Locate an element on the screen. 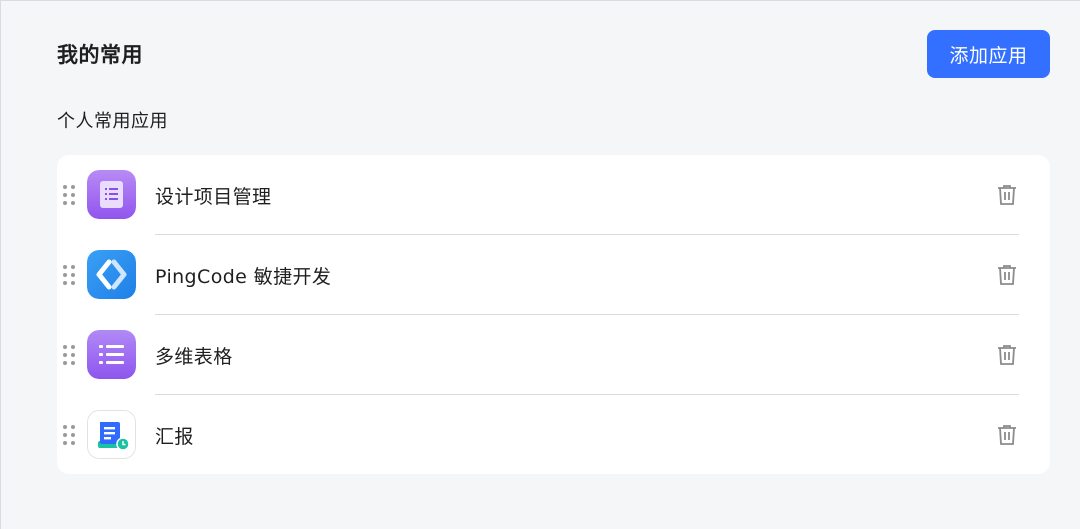 The image size is (1080, 529). section-title: 个人常用应用 is located at coordinates (112, 121).